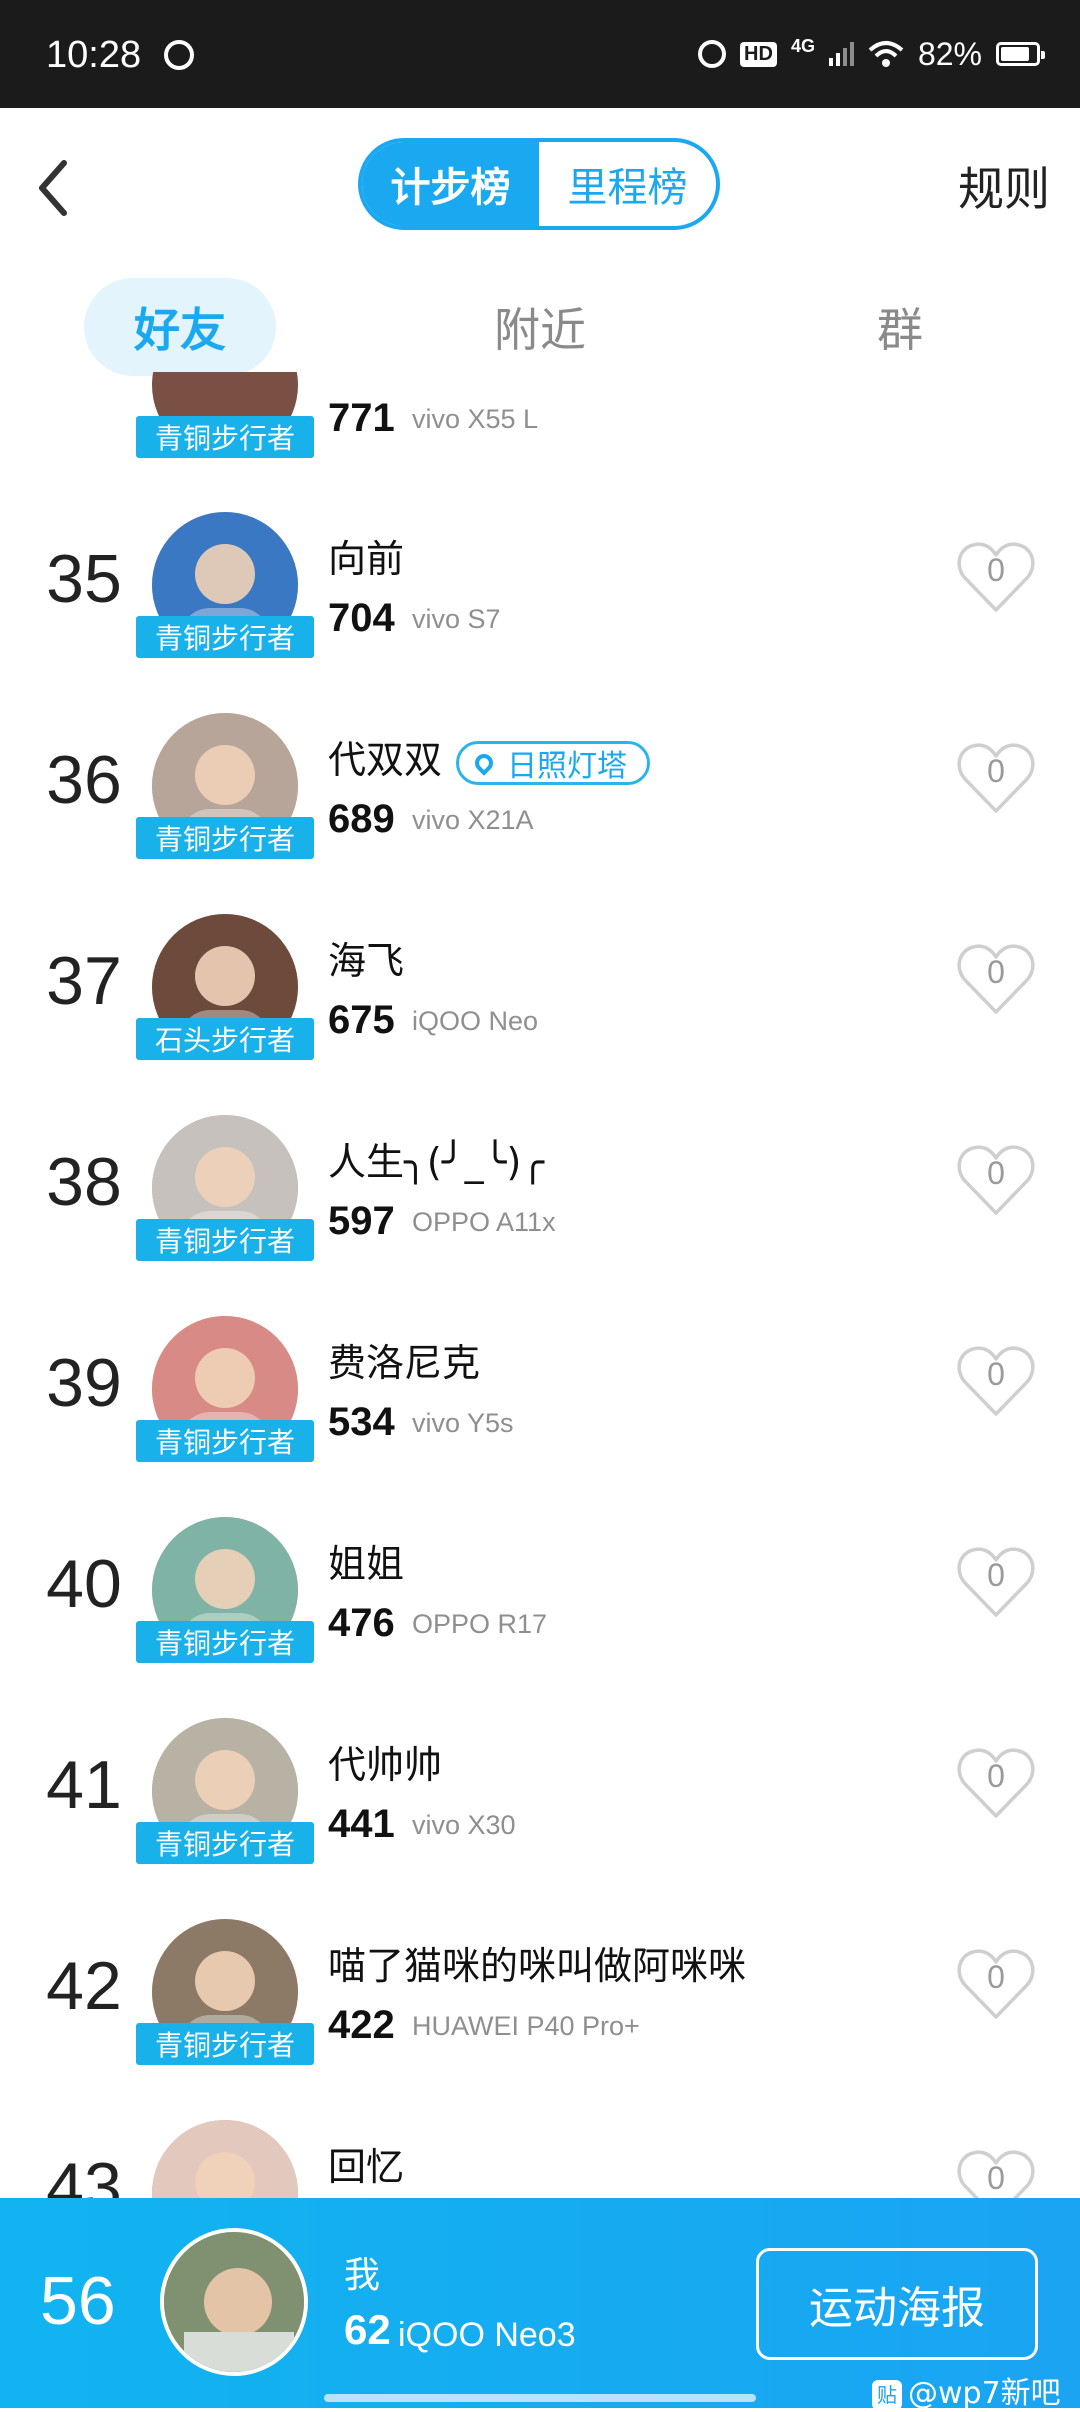 The image size is (1080, 2412). What do you see at coordinates (366, 957) in the screenshot?
I see `user-name: 海飞` at bounding box center [366, 957].